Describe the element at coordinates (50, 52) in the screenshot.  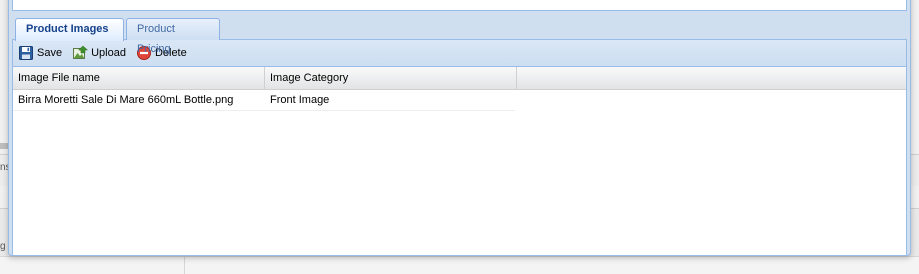
I see `save-button-label: Save` at that location.